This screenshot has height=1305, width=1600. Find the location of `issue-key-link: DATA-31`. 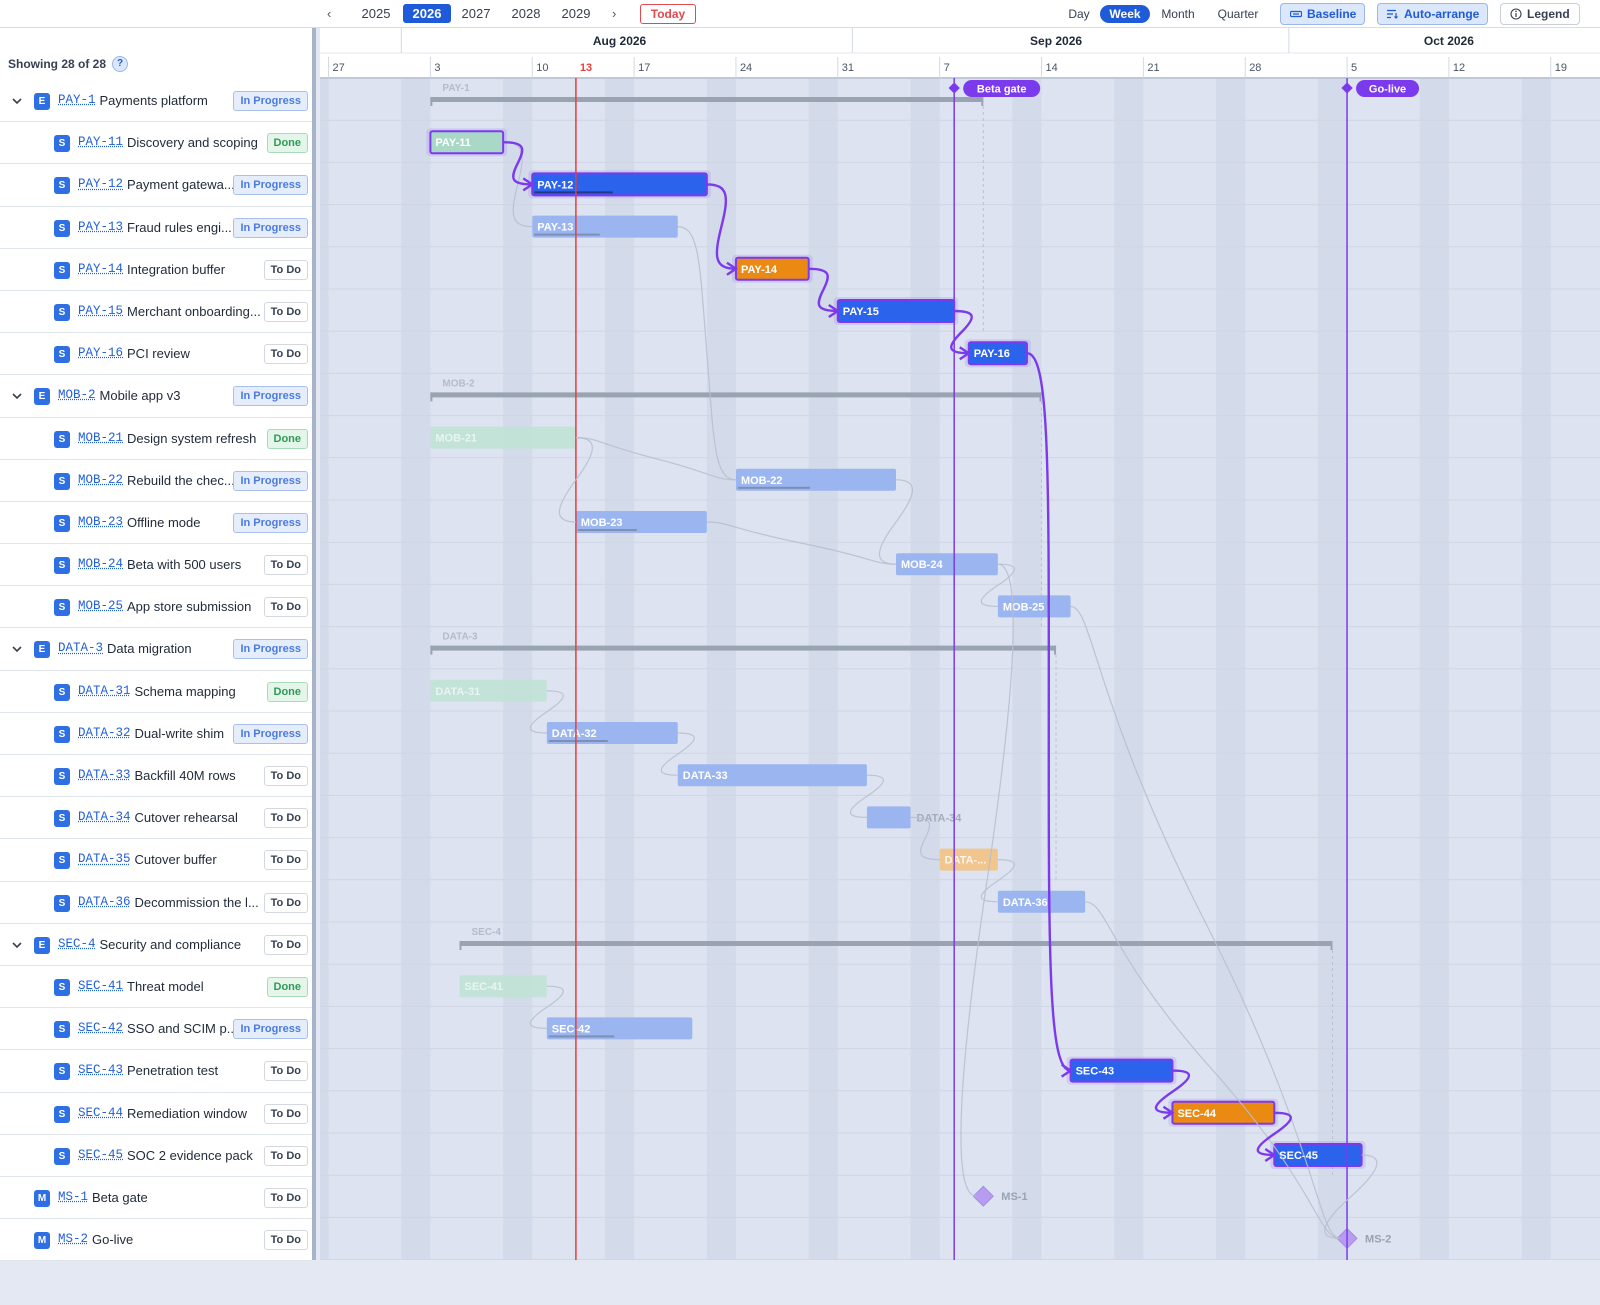

issue-key-link: DATA-31 is located at coordinates (104, 691).